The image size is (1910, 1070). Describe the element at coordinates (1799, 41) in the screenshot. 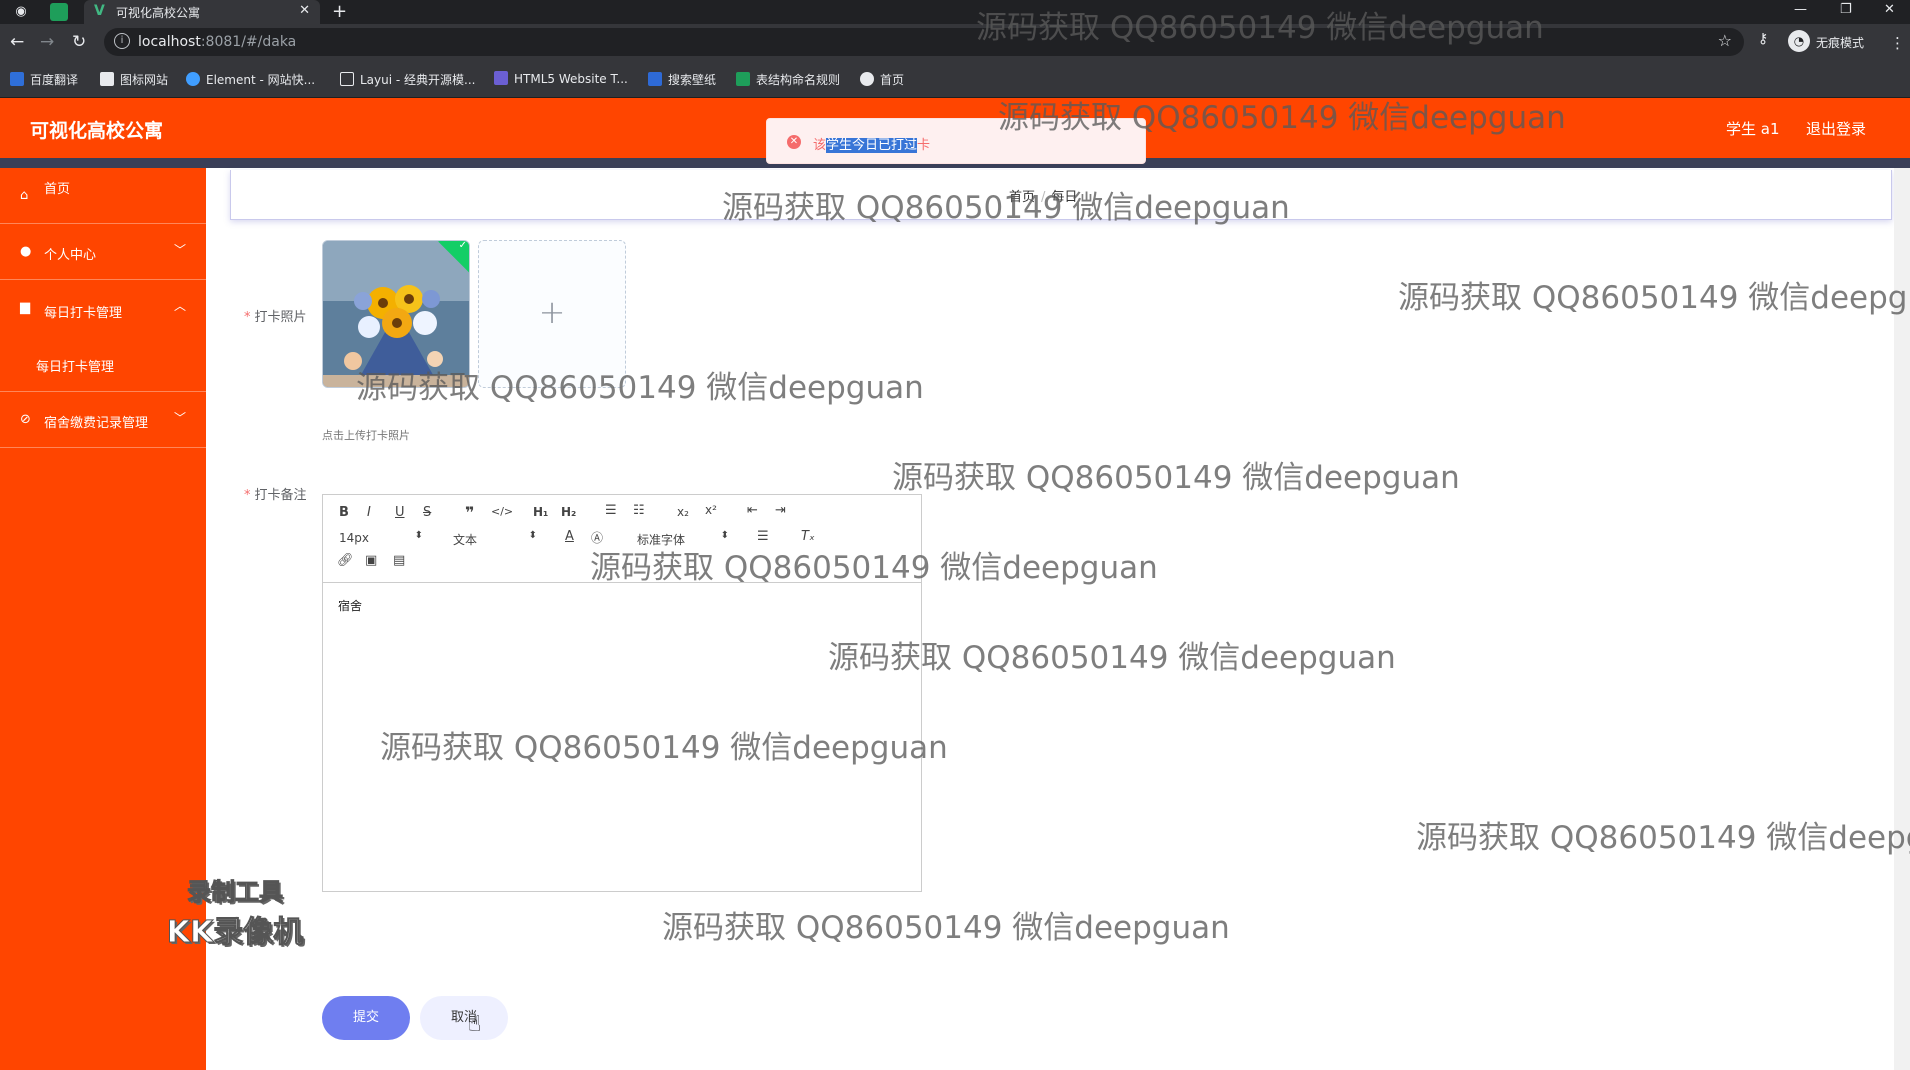

I see `incognito-icon: ◔` at that location.